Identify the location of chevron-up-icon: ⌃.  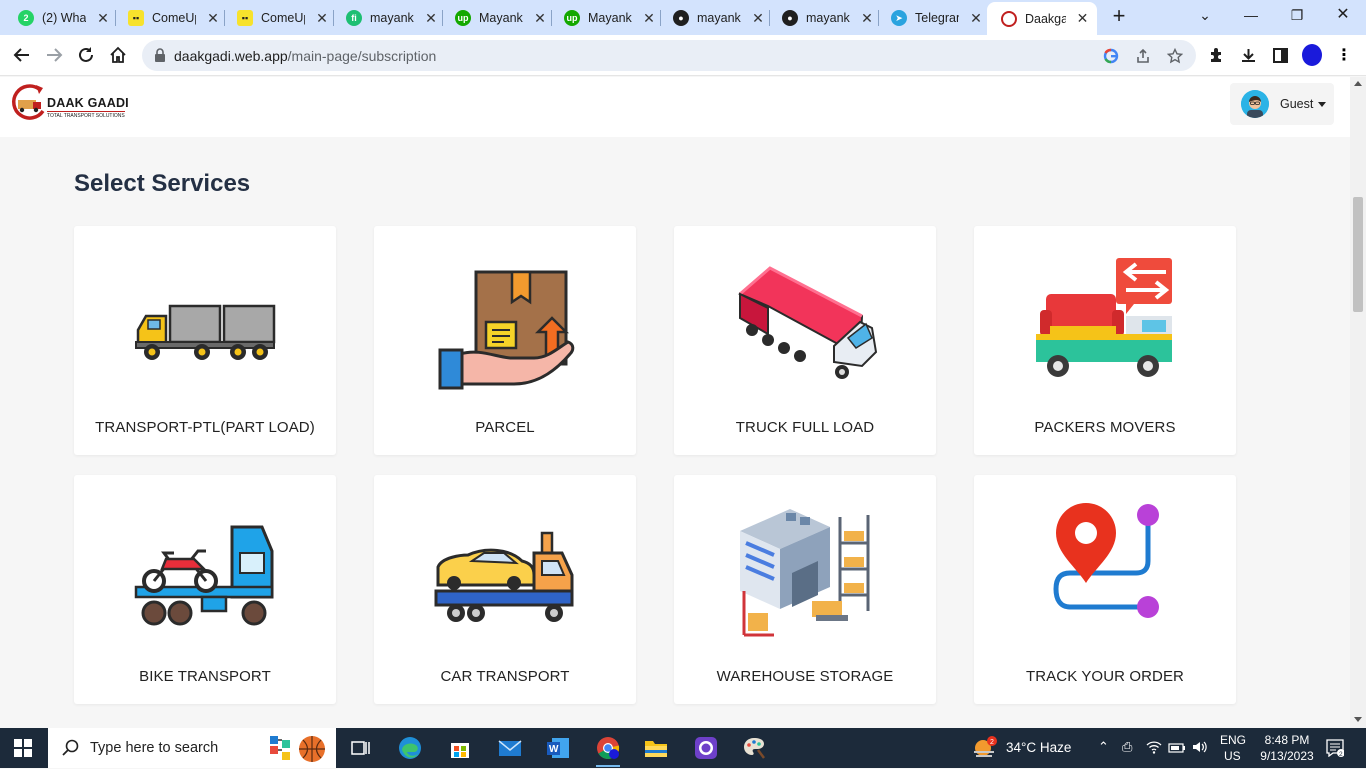
(1103, 747).